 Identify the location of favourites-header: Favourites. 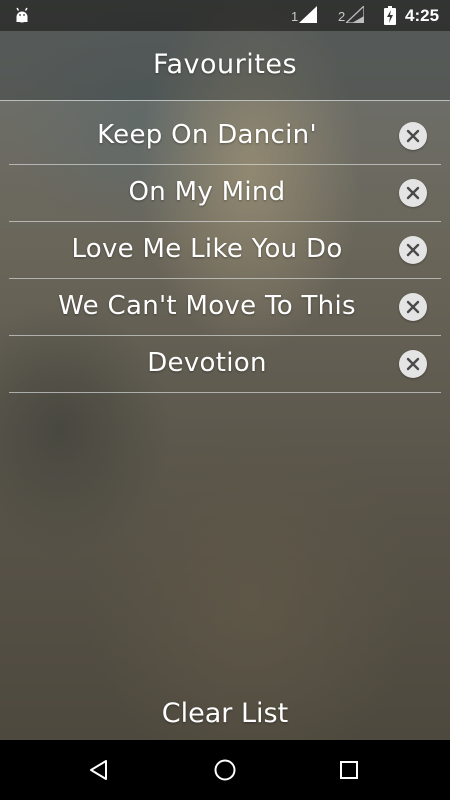
(225, 66).